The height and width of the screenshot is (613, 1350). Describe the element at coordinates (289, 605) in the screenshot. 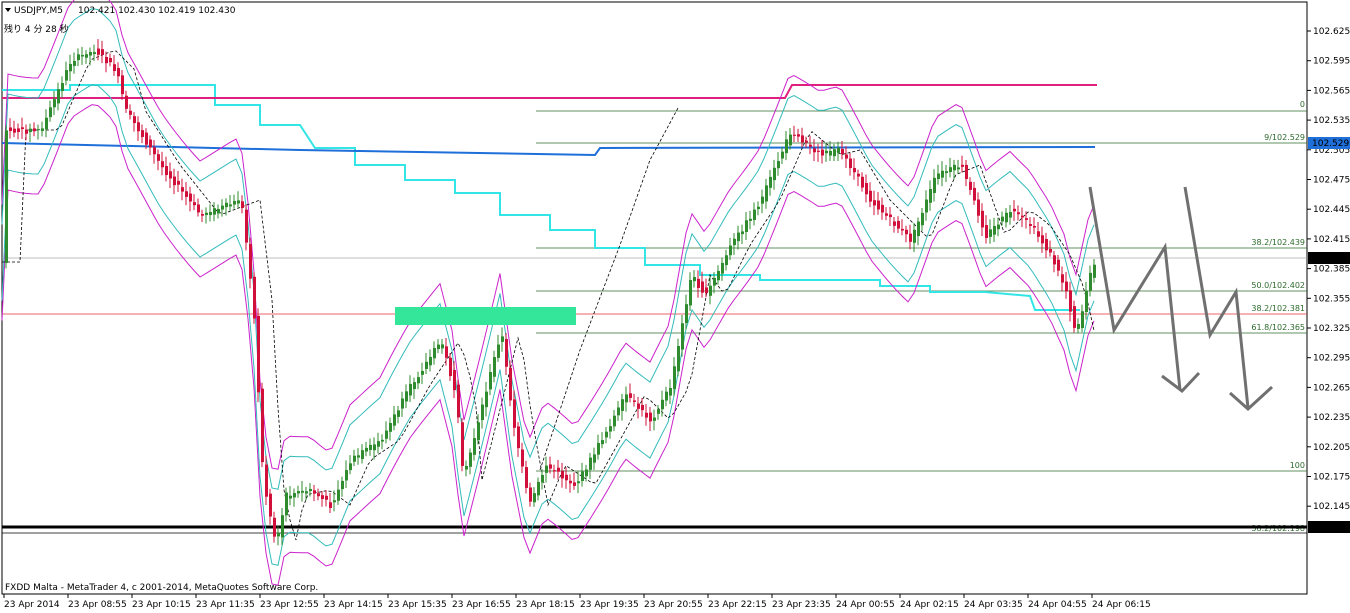

I see `time-tick-label: 23 Apr 12:55` at that location.